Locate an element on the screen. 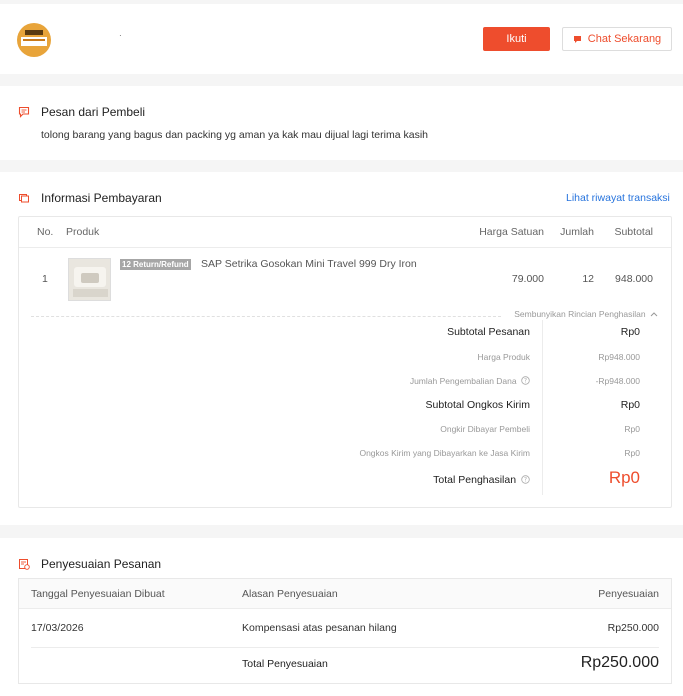 This screenshot has width=683, height=696. adjustment-title: Penyesuaian Pesanan is located at coordinates (101, 564).